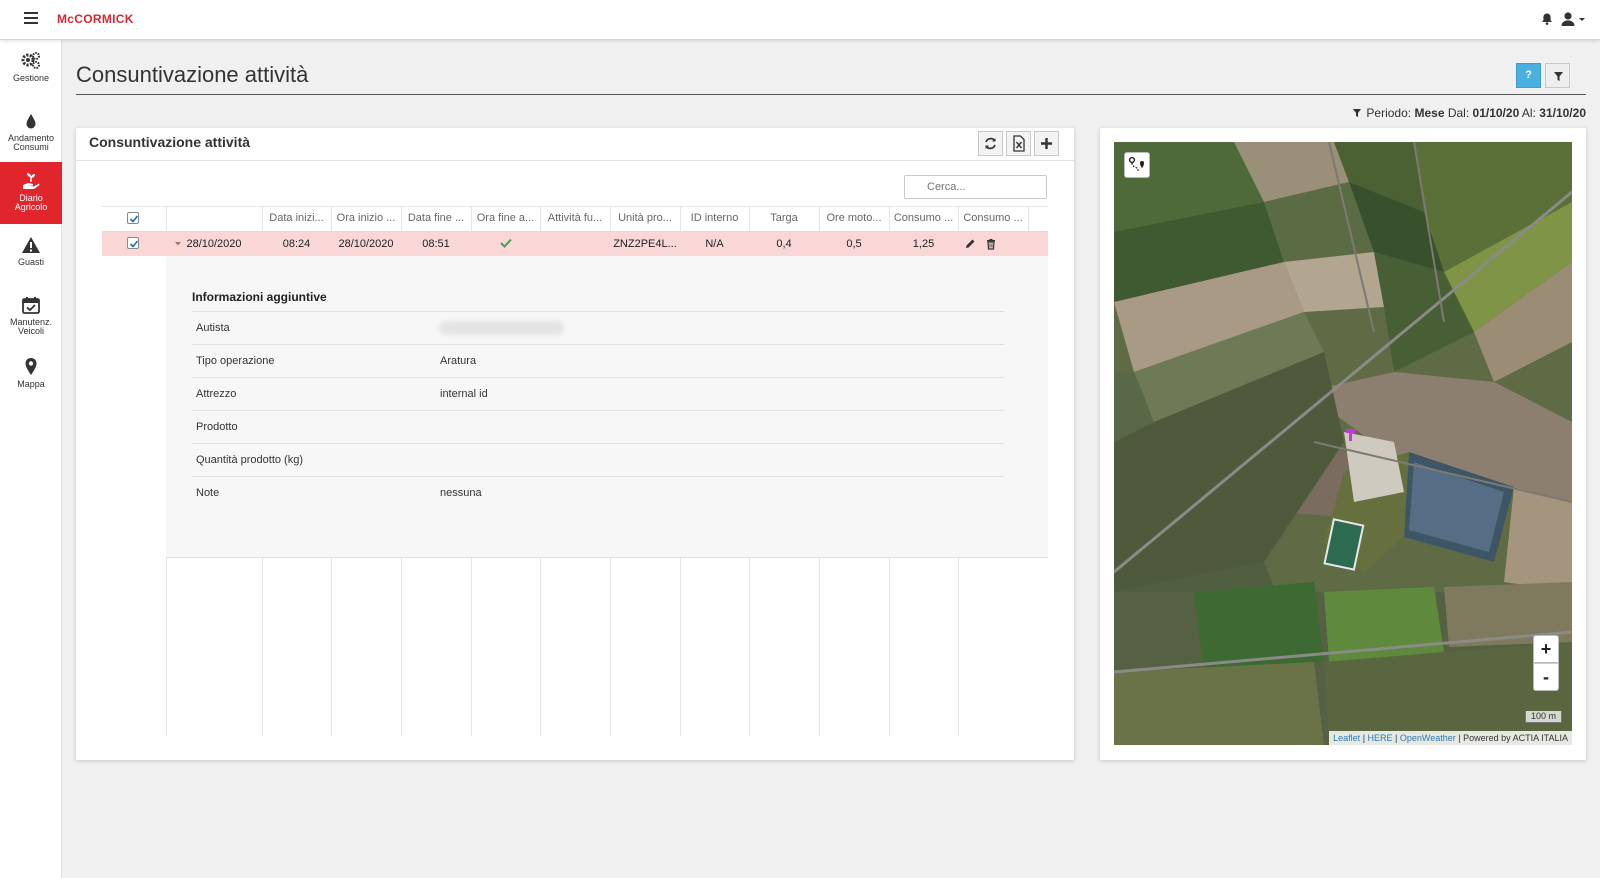 This screenshot has width=1600, height=878. I want to click on refresh-button, so click(990, 143).